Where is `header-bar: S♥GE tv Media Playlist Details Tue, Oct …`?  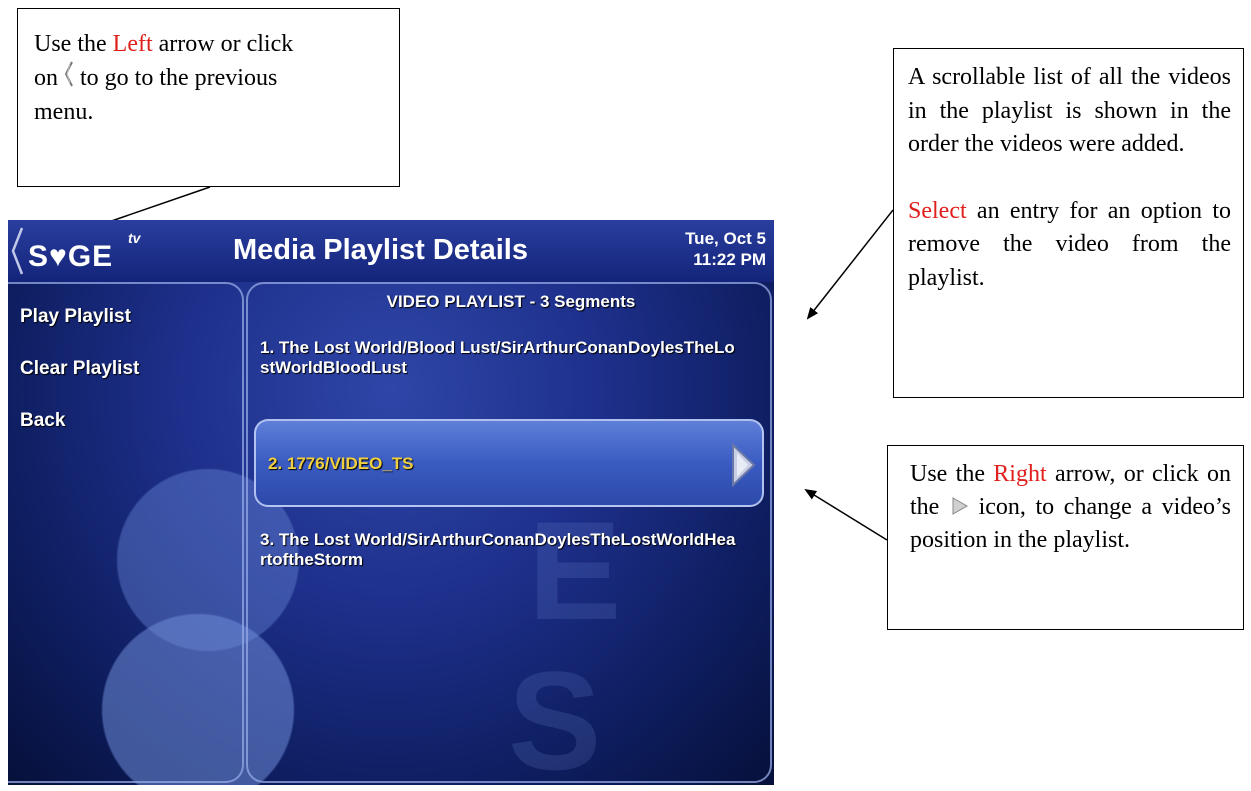
header-bar: S♥GE tv Media Playlist Details Tue, Oct … is located at coordinates (391, 251).